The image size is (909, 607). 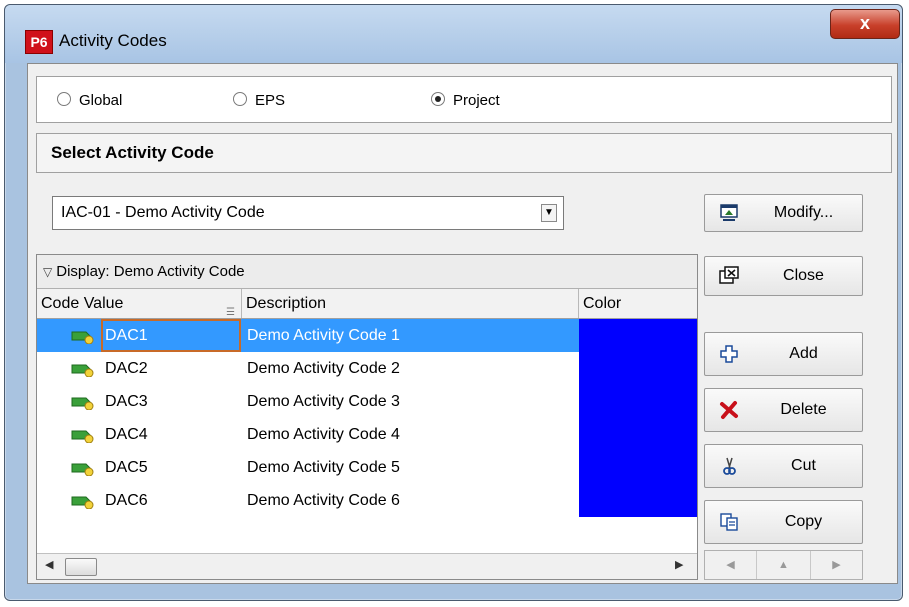 What do you see at coordinates (414, 434) in the screenshot?
I see `description-cell: Demo Activity Code 4` at bounding box center [414, 434].